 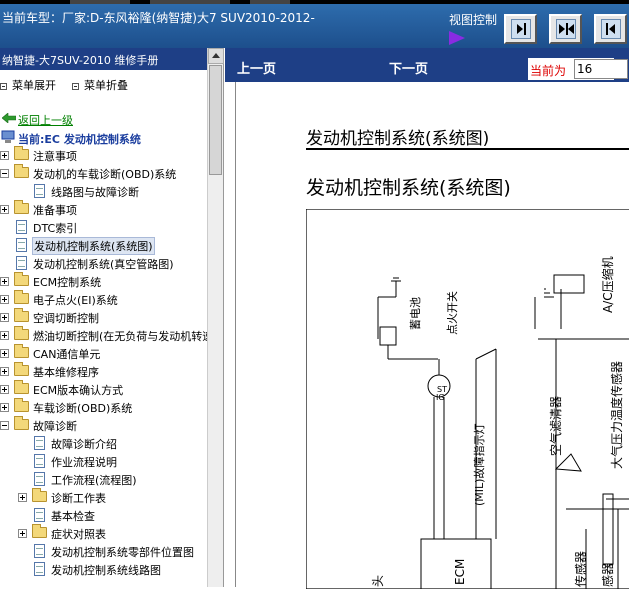 What do you see at coordinates (84, 444) in the screenshot?
I see `tree-item-label: 故障诊断介绍` at bounding box center [84, 444].